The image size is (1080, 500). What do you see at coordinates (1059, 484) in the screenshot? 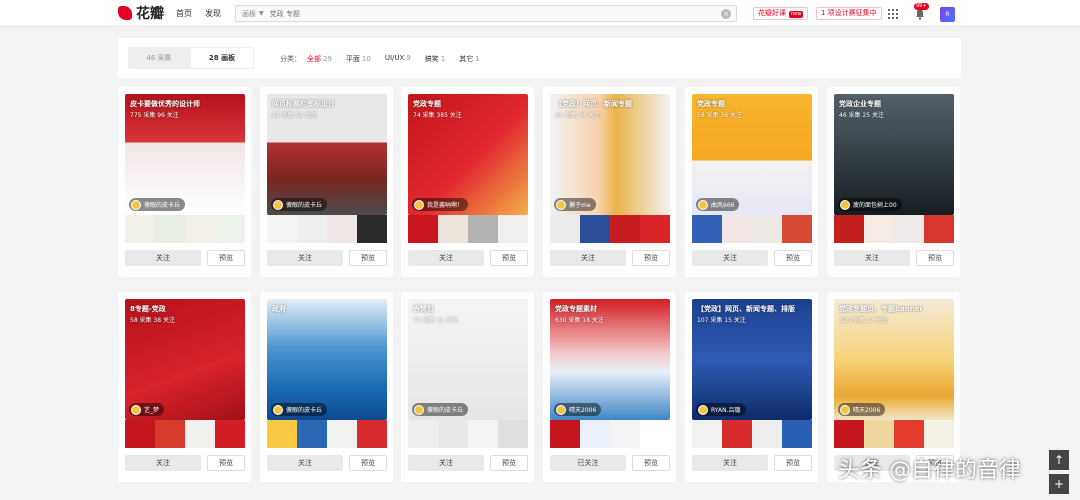
I see `scroll-top-icon: +` at bounding box center [1059, 484].